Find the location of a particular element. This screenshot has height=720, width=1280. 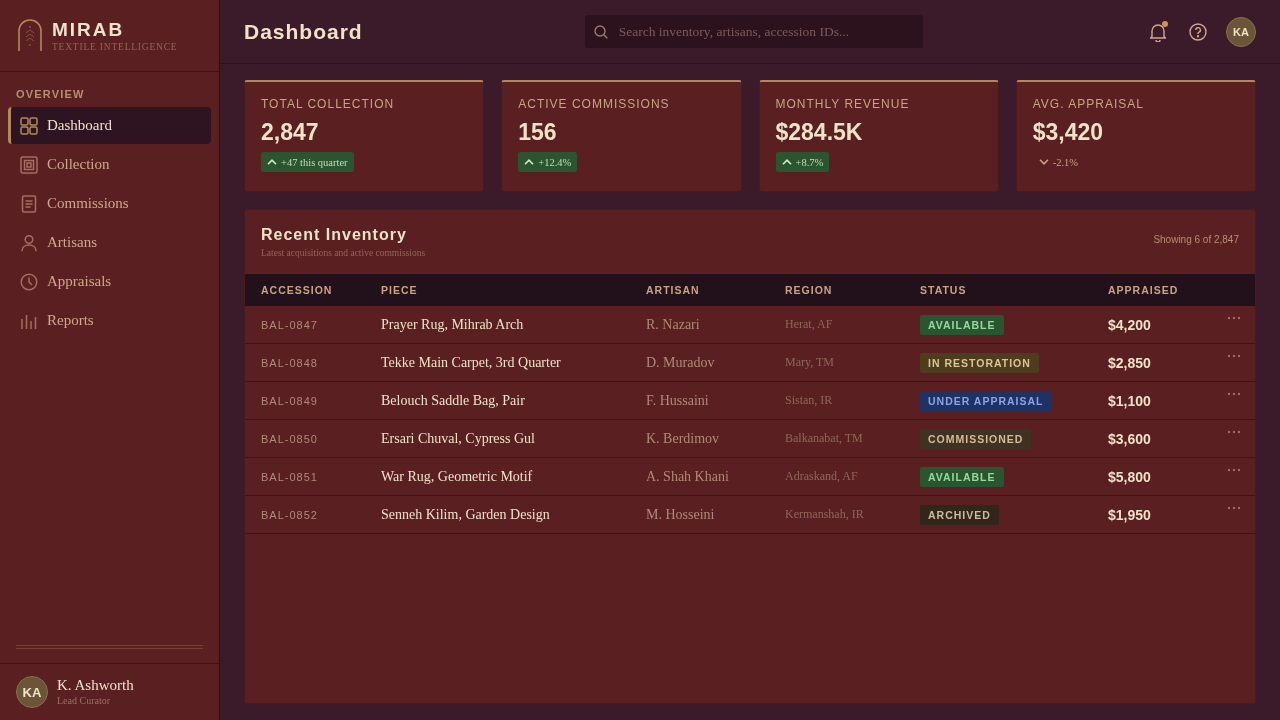

accession-cell: BAL-0852 is located at coordinates (289, 514).